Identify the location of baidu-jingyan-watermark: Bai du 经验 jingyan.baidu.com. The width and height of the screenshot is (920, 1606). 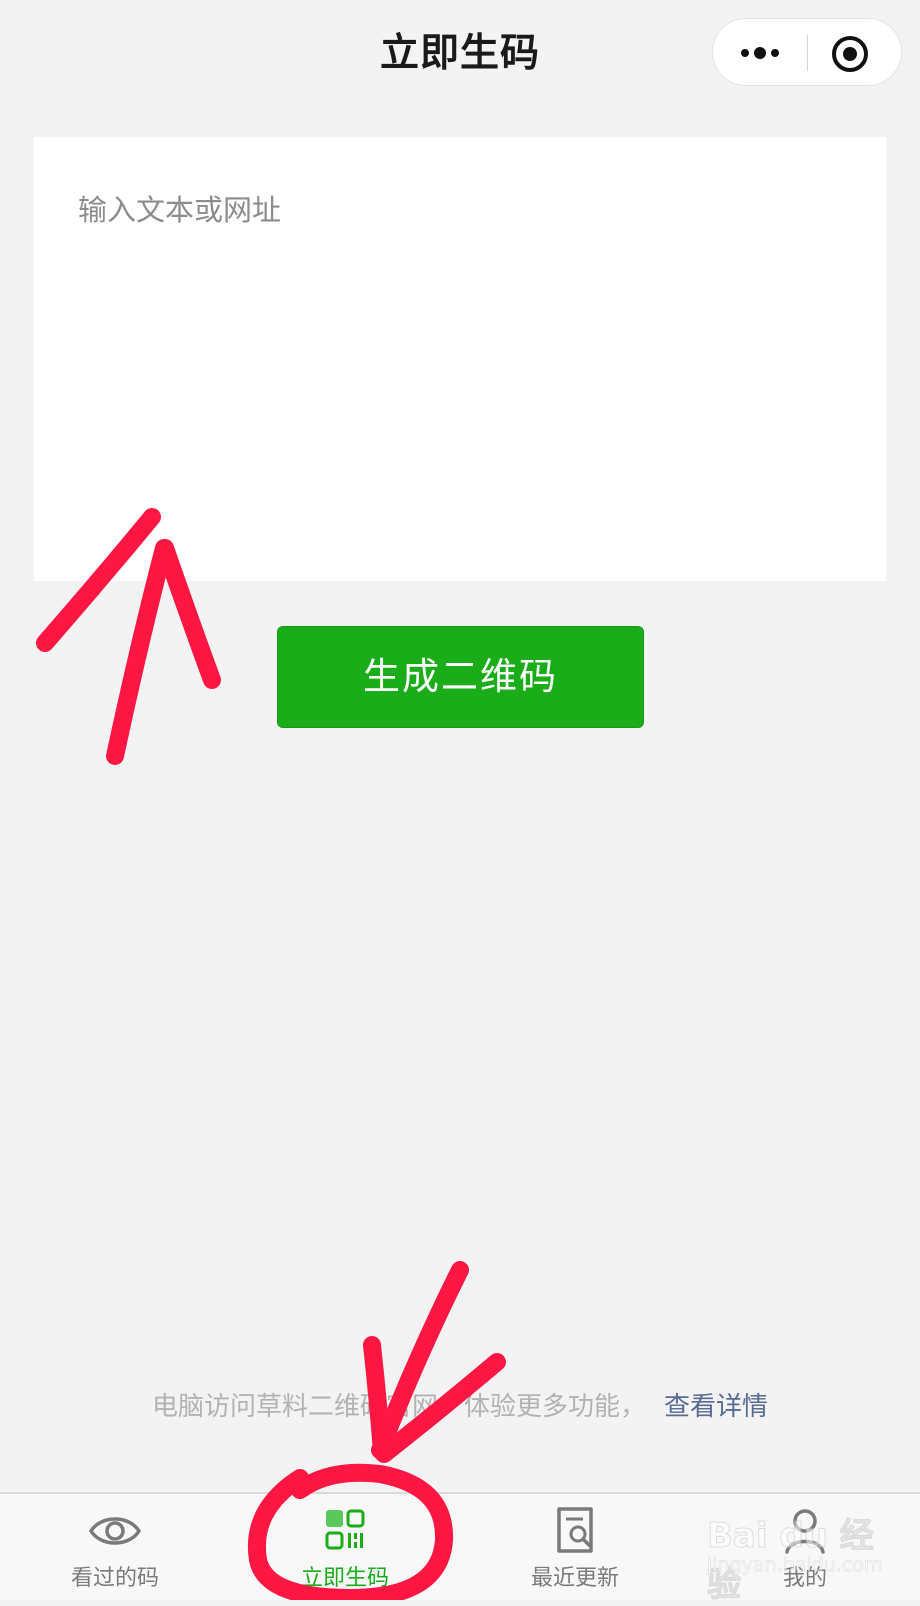
(805, 1553).